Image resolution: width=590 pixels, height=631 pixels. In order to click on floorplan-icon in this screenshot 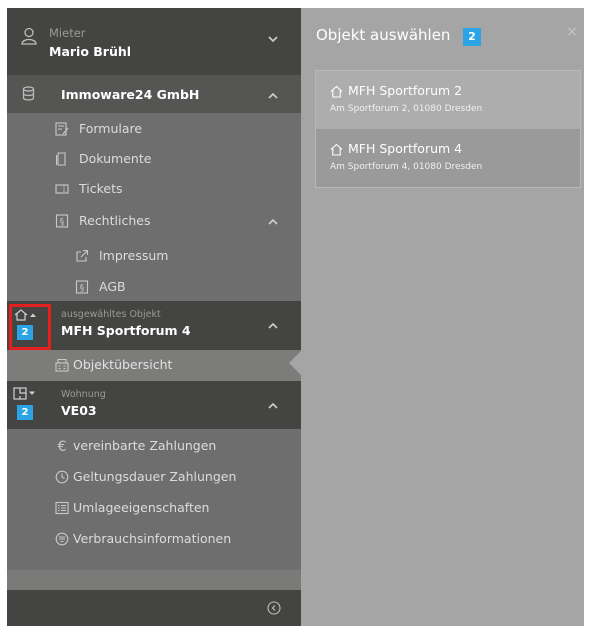, I will do `click(25, 393)`.